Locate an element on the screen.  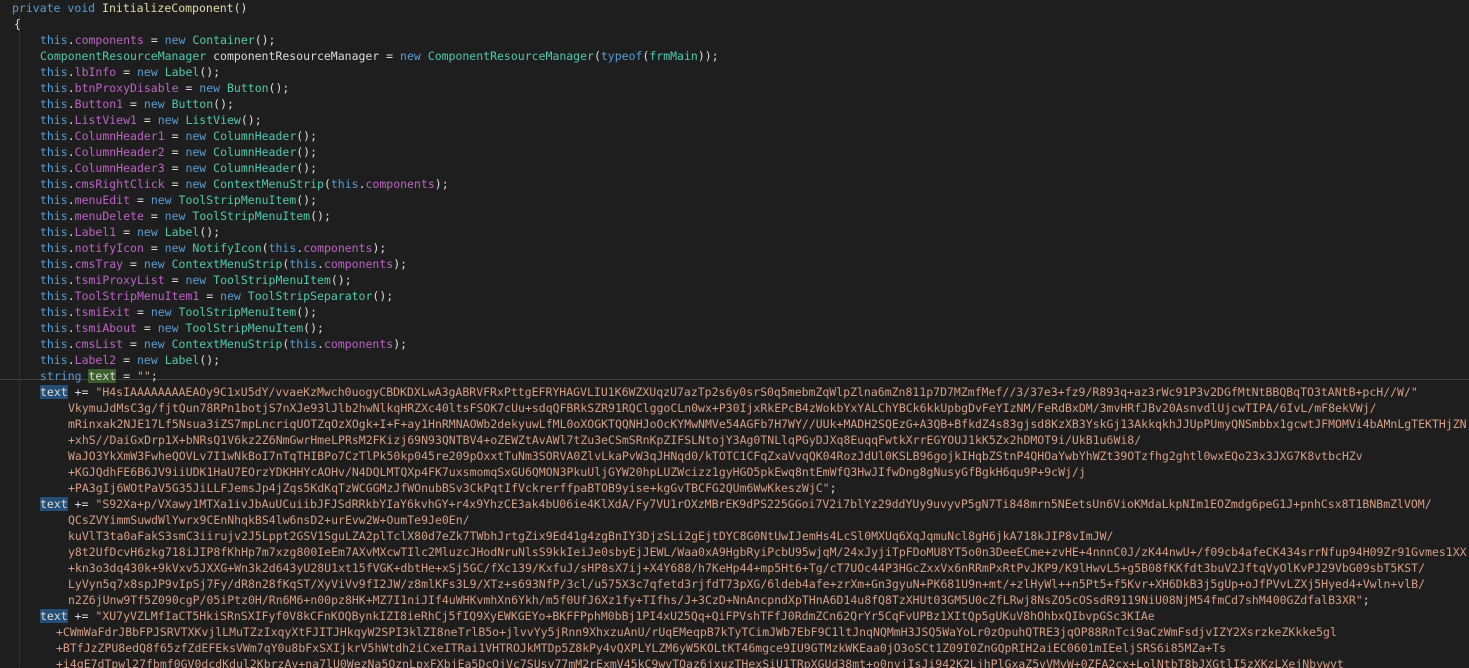
code-line: this.ListView1 = new ListView(); is located at coordinates (151, 120).